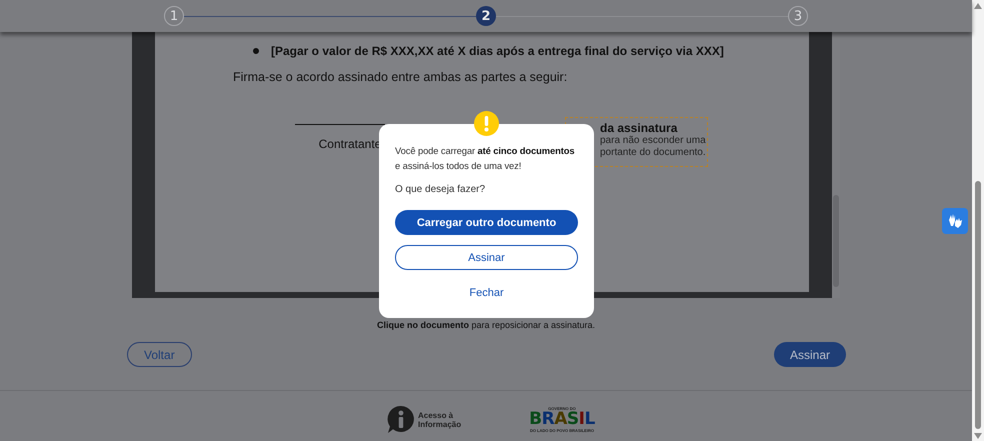  Describe the element at coordinates (978, 6) in the screenshot. I see `scroll-up-icon` at that location.